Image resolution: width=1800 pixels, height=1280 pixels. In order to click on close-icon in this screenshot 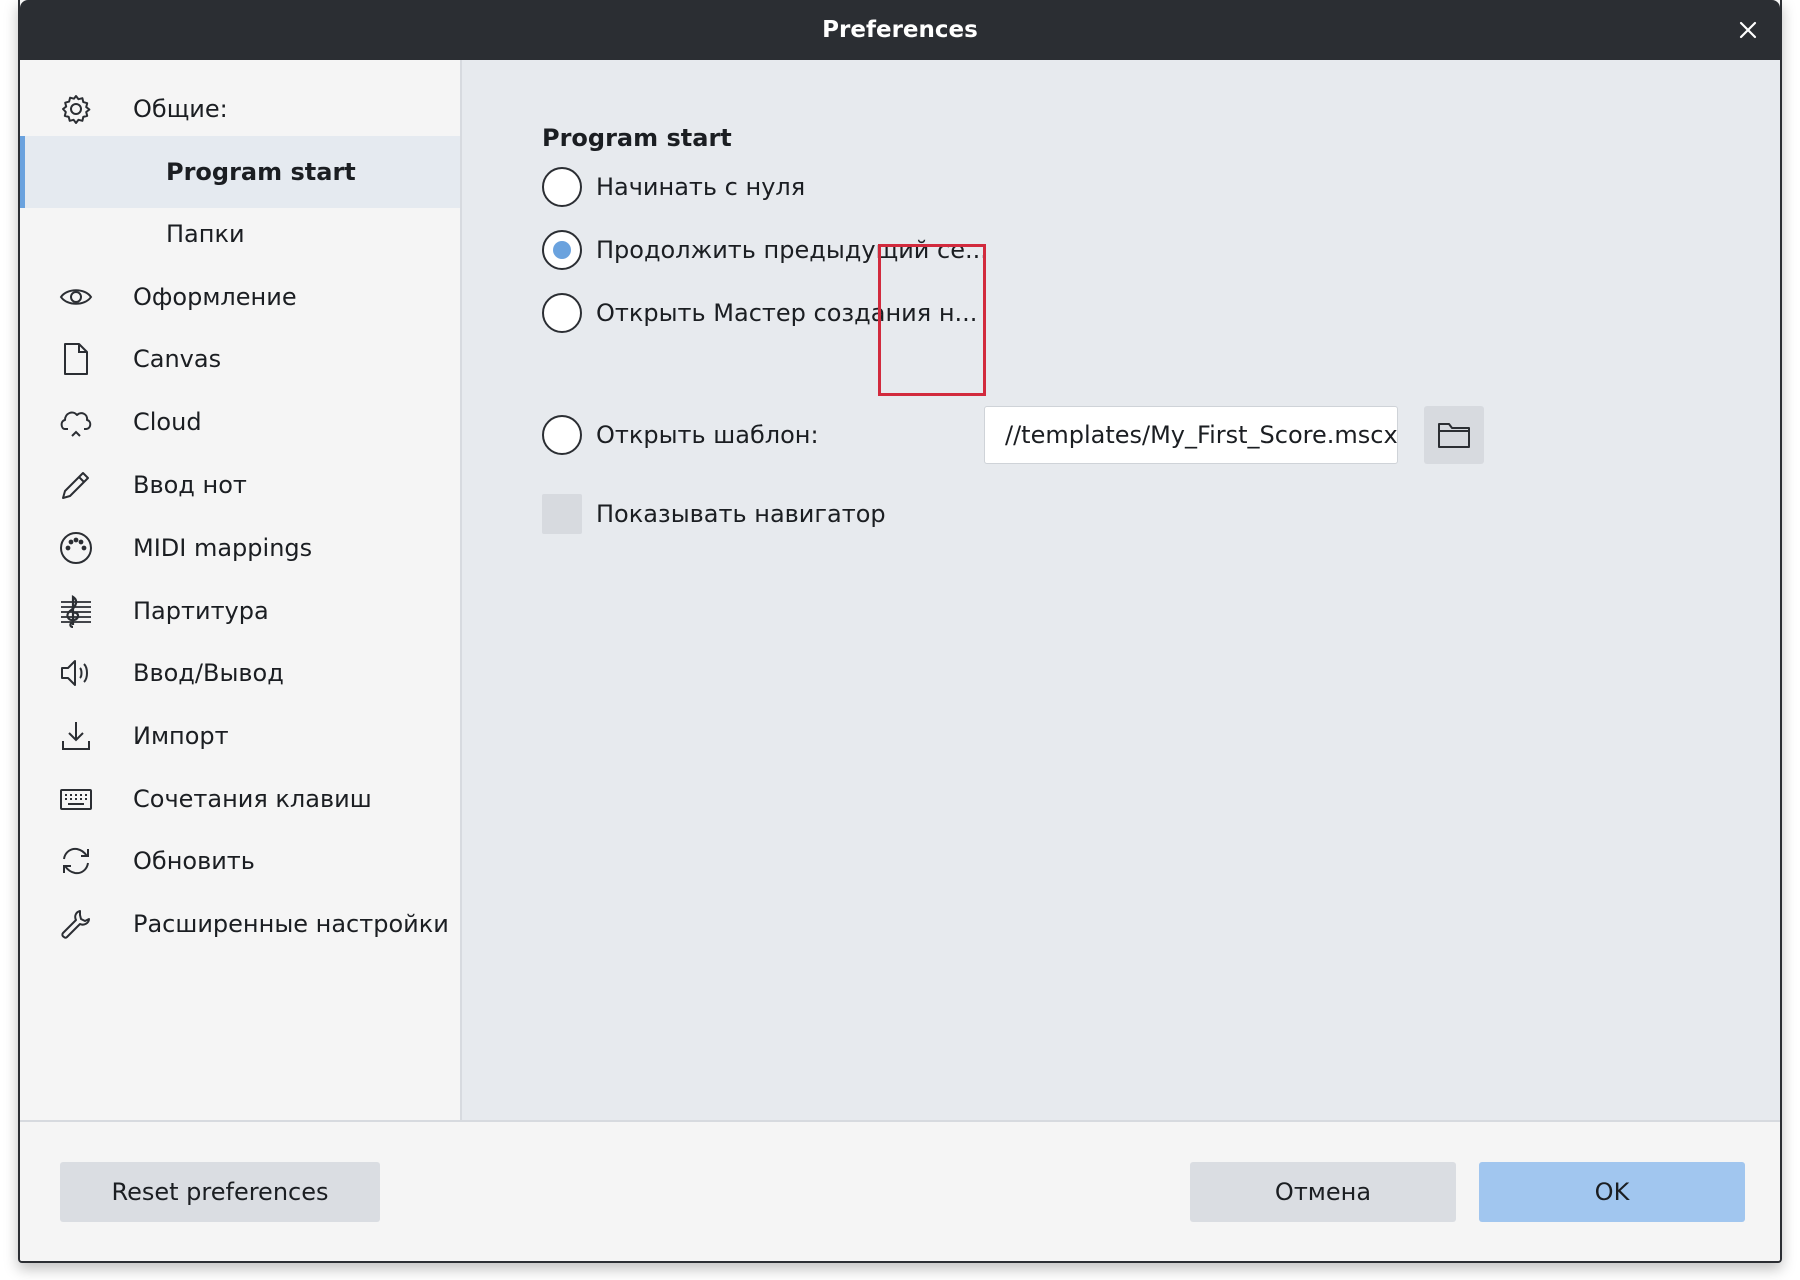, I will do `click(1748, 30)`.